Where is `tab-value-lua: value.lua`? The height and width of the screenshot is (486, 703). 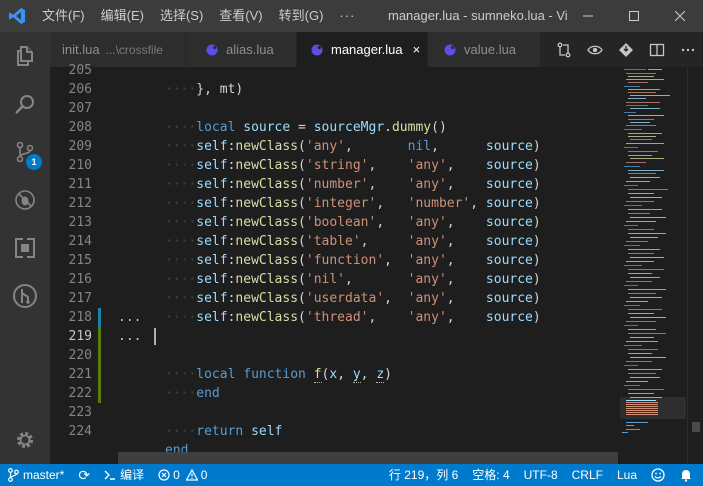 tab-value-lua: value.lua is located at coordinates (484, 49).